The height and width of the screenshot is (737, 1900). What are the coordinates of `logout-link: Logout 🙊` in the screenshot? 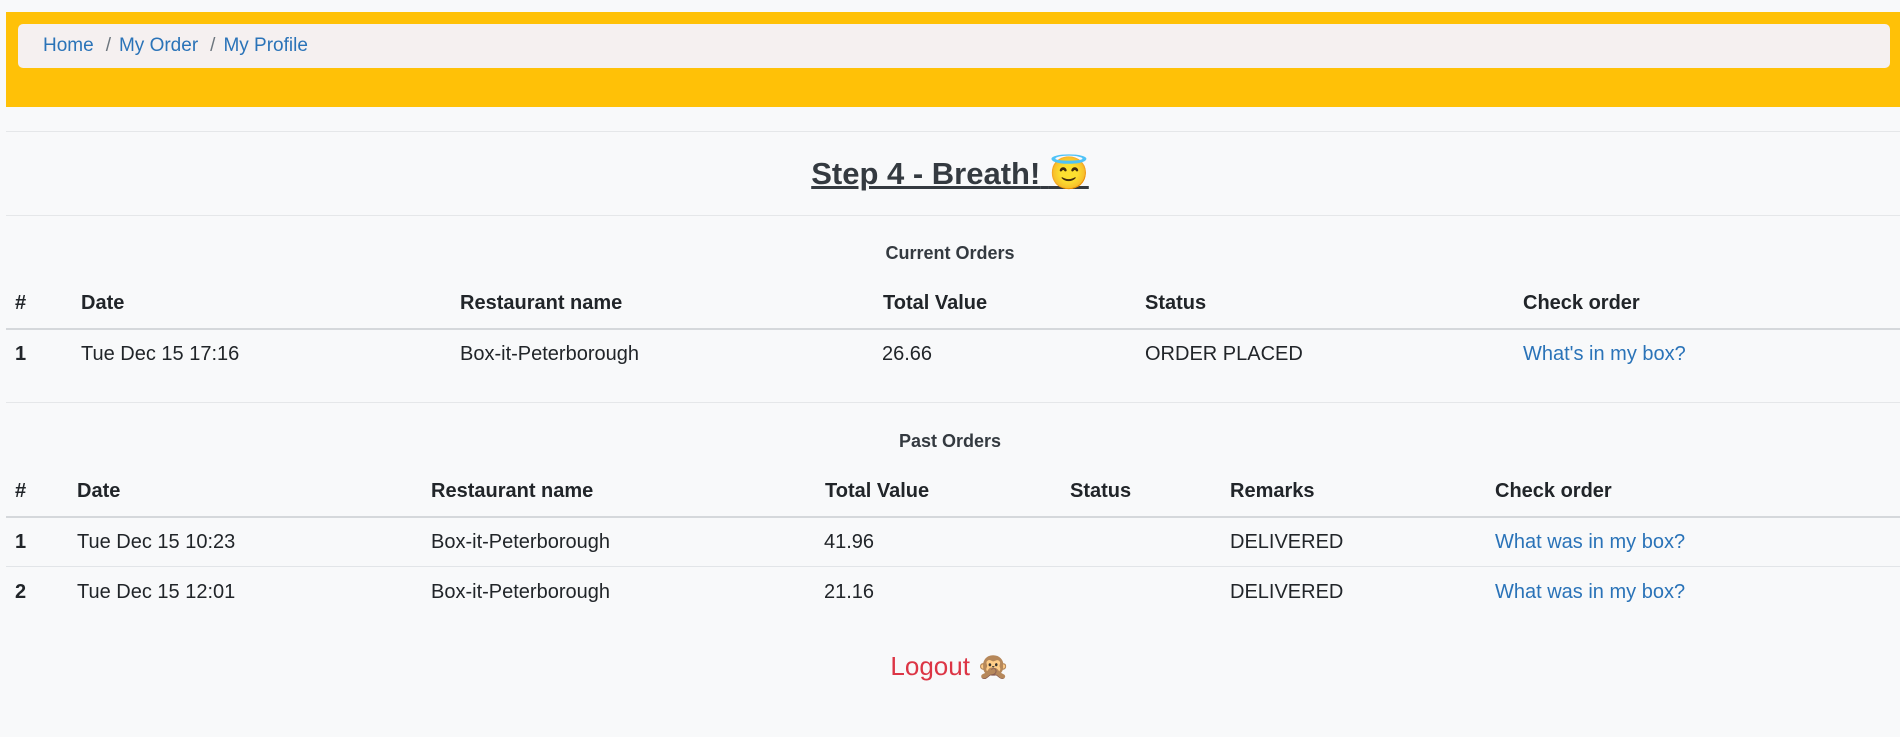 It's located at (949, 666).